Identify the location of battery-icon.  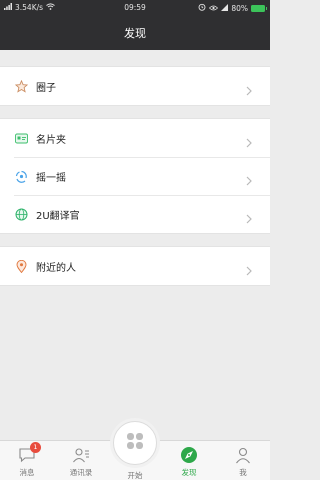
(259, 8).